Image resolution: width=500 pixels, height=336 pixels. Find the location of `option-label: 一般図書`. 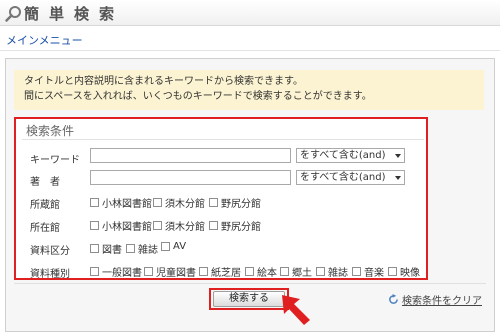

option-label: 一般図書 is located at coordinates (122, 273).